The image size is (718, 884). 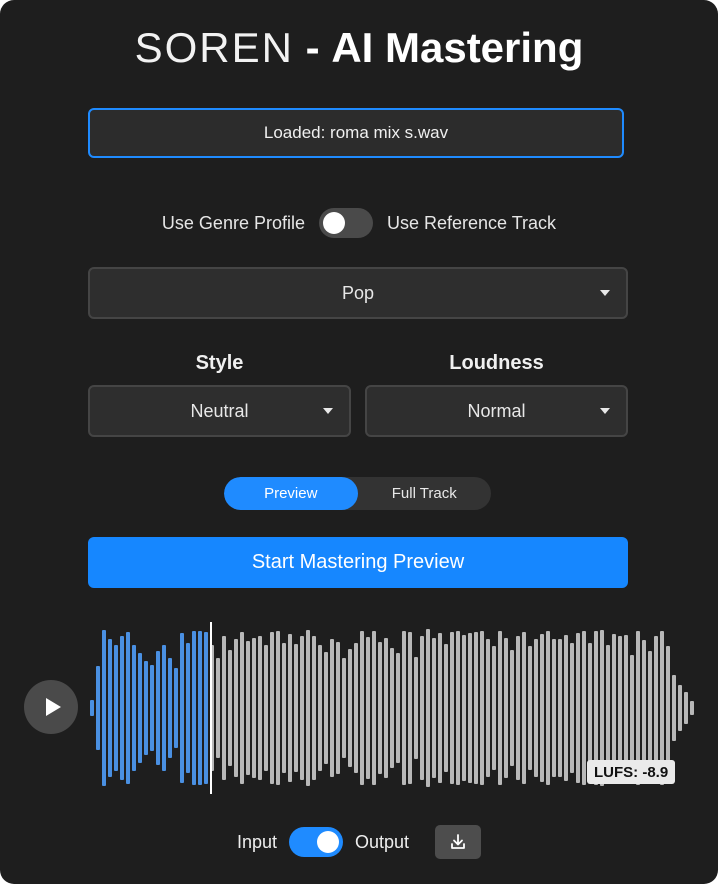 What do you see at coordinates (256, 841) in the screenshot?
I see `input-label: Input` at bounding box center [256, 841].